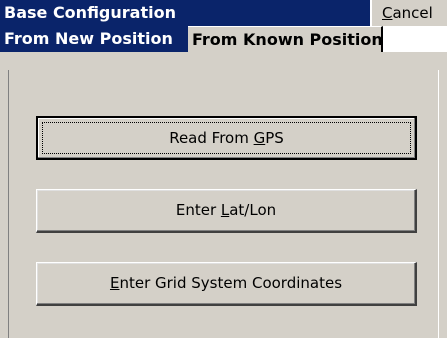  Describe the element at coordinates (415, 39) in the screenshot. I see `tab-bar-empty-space` at that location.